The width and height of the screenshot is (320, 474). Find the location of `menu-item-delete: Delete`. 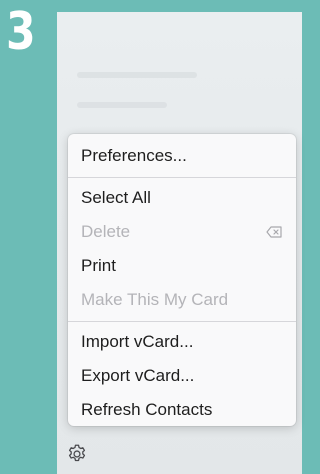

menu-item-delete: Delete is located at coordinates (182, 232).